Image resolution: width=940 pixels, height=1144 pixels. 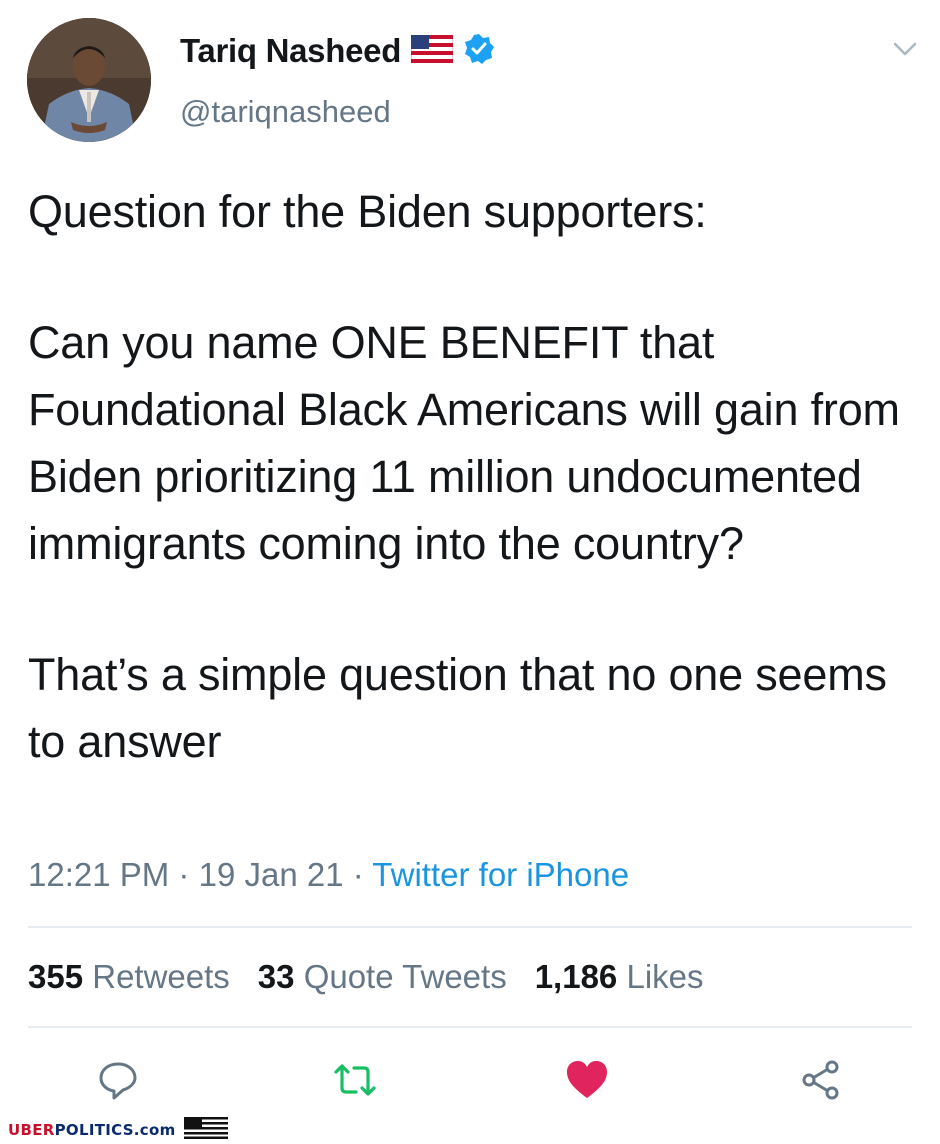 What do you see at coordinates (89, 80) in the screenshot?
I see `avatar` at bounding box center [89, 80].